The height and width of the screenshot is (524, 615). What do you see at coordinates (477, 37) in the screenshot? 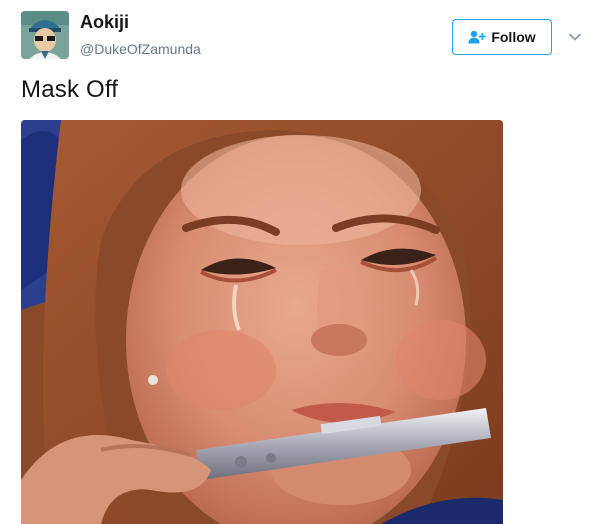
I see `add-user-icon` at bounding box center [477, 37].